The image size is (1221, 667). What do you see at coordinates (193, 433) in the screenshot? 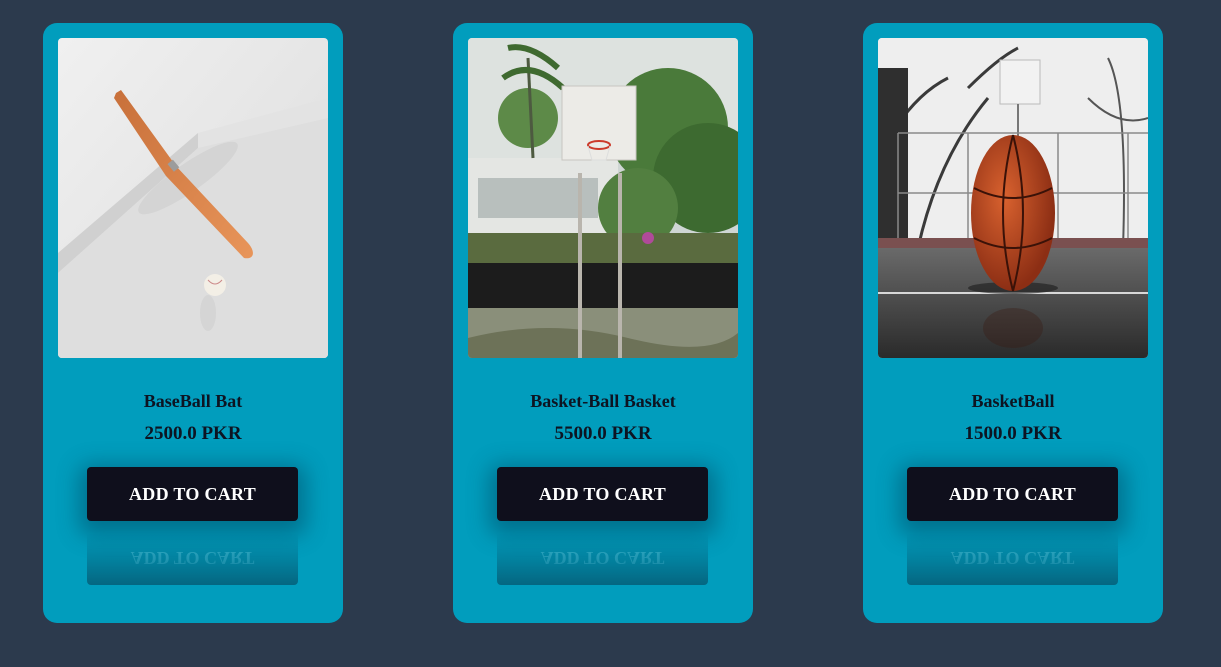
I see `product-price: 2500.0 PKR` at bounding box center [193, 433].